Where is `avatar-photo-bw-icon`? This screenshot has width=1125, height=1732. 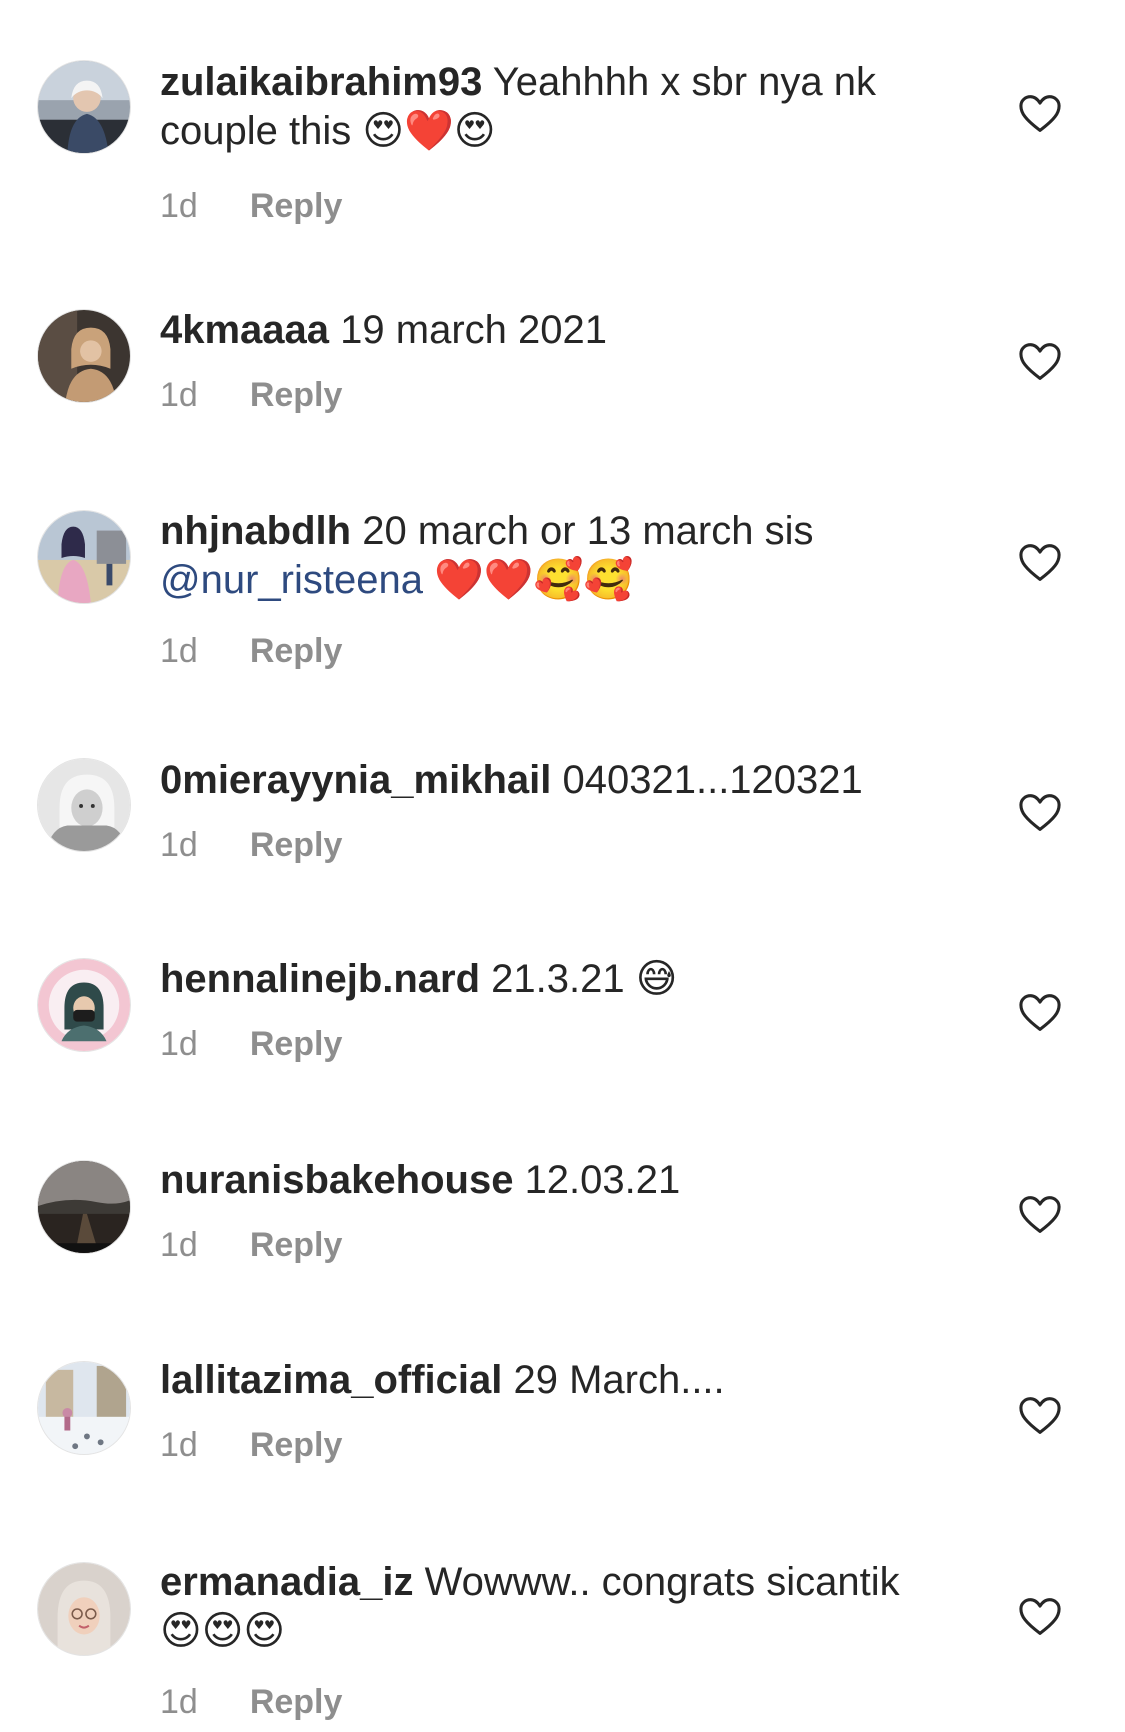
avatar-photo-bw-icon is located at coordinates (84, 805).